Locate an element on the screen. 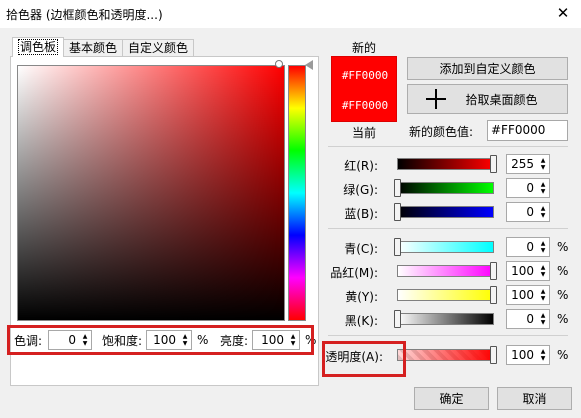  magenta-stepper: 100 ▲ ▼ is located at coordinates (528, 271).